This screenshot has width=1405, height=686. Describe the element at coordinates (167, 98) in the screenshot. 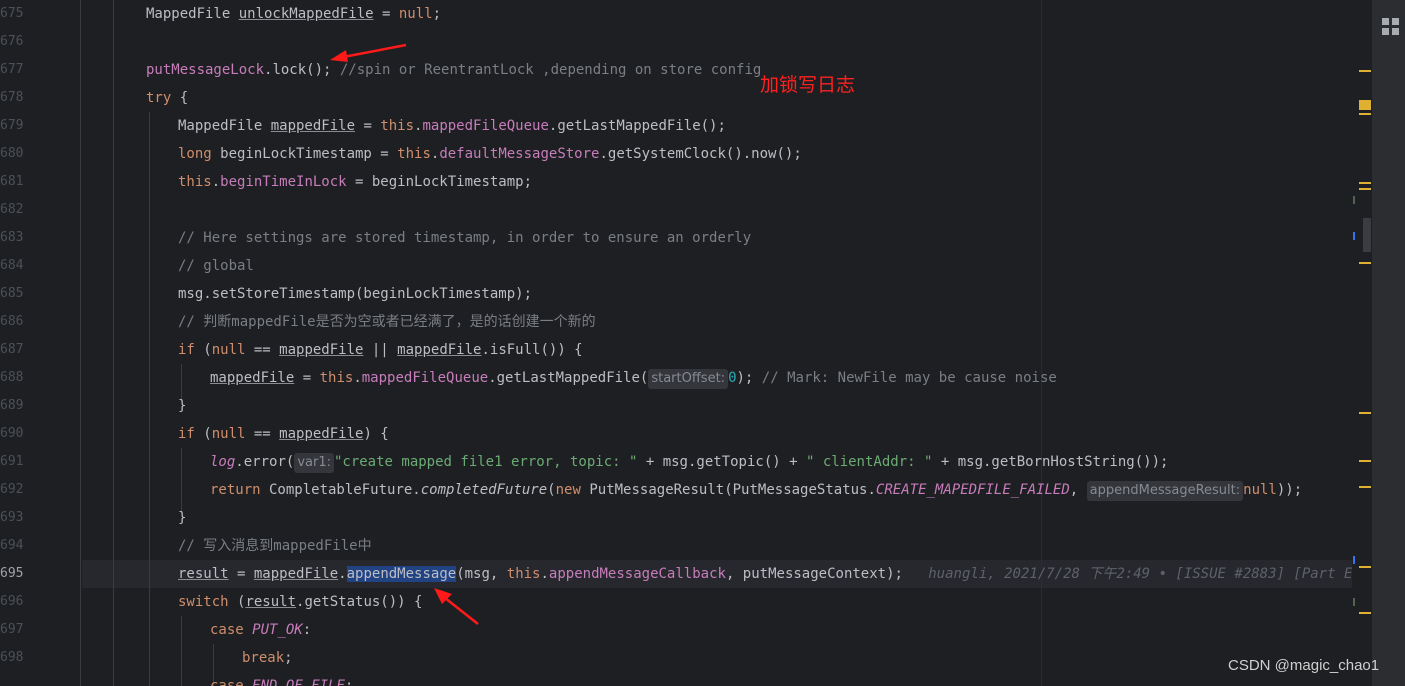

I see `code-line-678: try {` at that location.